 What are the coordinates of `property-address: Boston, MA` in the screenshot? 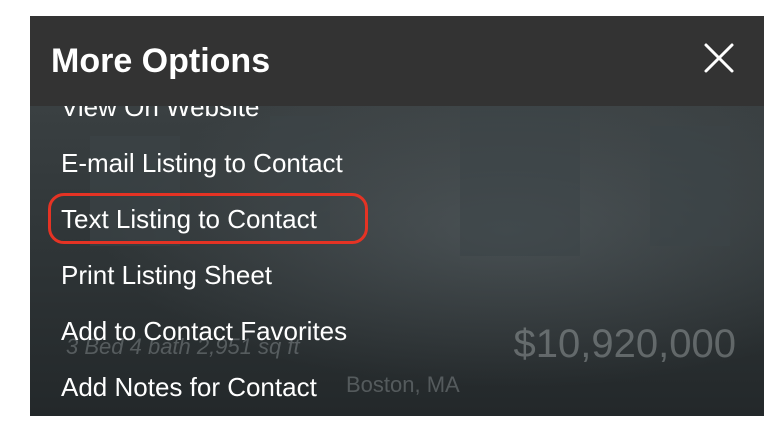 It's located at (403, 384).